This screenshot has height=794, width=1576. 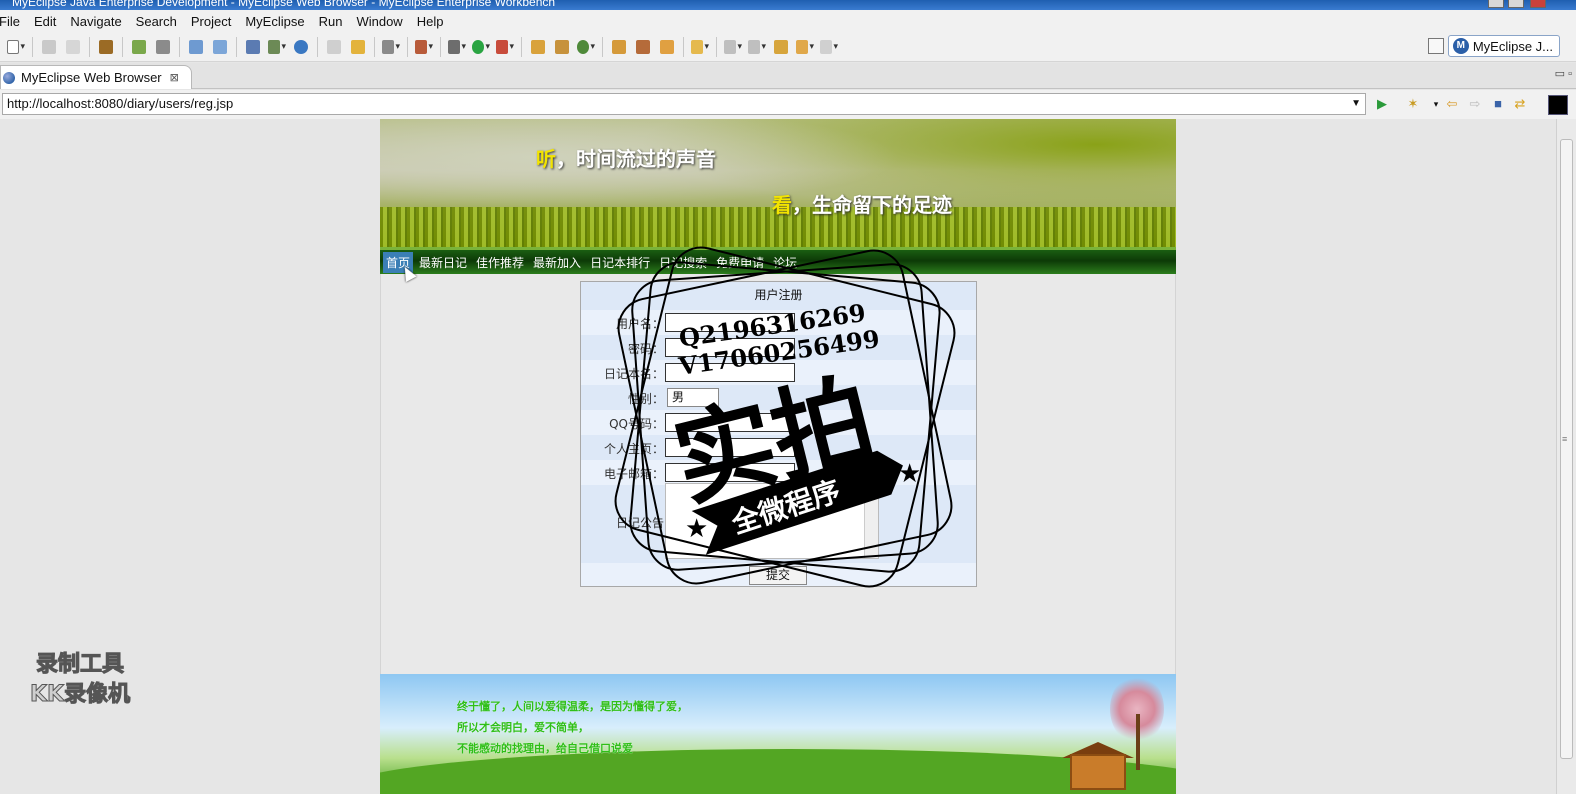 I want to click on recorder-line-2: KK录像机, so click(x=80, y=695).